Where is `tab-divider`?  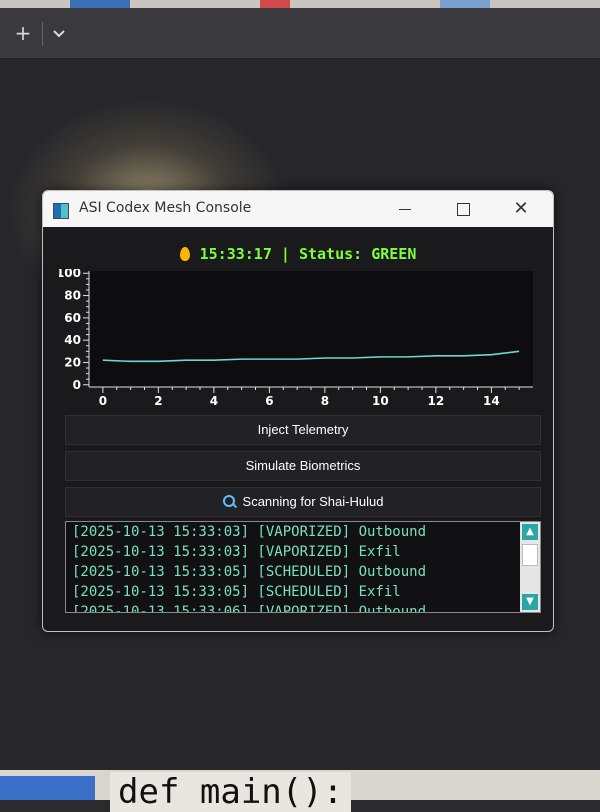
tab-divider is located at coordinates (42, 34).